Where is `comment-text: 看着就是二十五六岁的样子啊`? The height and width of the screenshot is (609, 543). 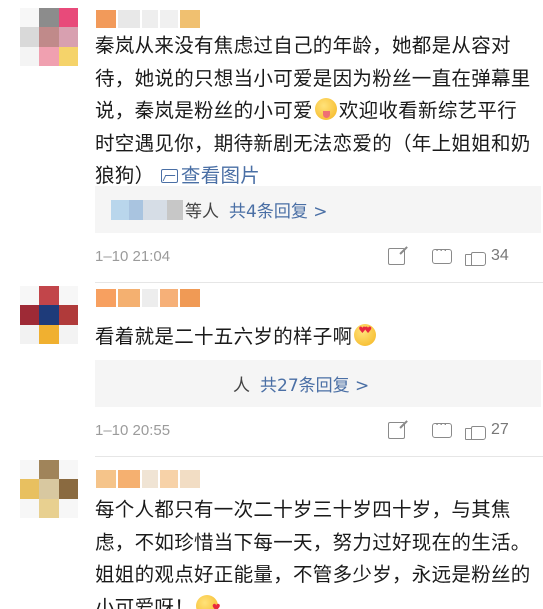
comment-text: 看着就是二十五六岁的样子啊 is located at coordinates (315, 337).